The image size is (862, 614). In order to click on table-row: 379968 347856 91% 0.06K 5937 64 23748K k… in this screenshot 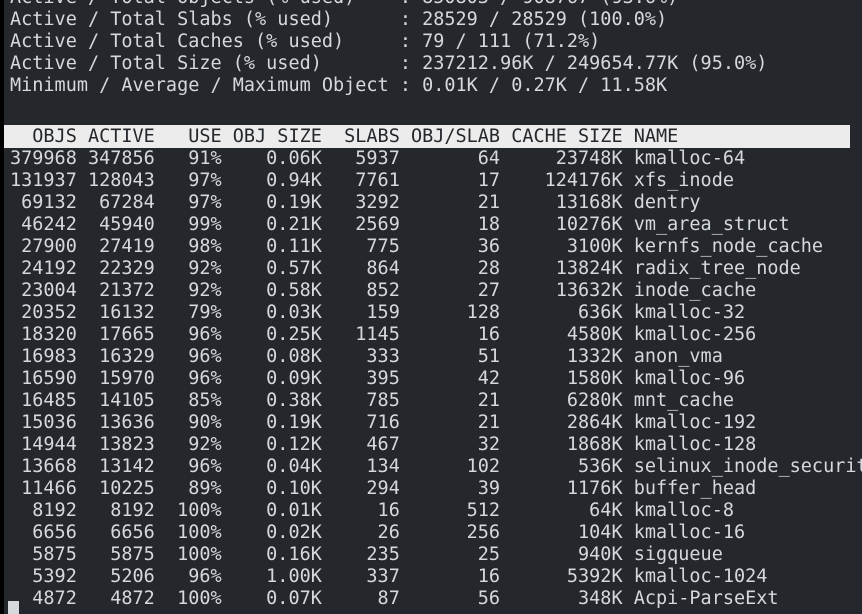, I will do `click(378, 158)`.